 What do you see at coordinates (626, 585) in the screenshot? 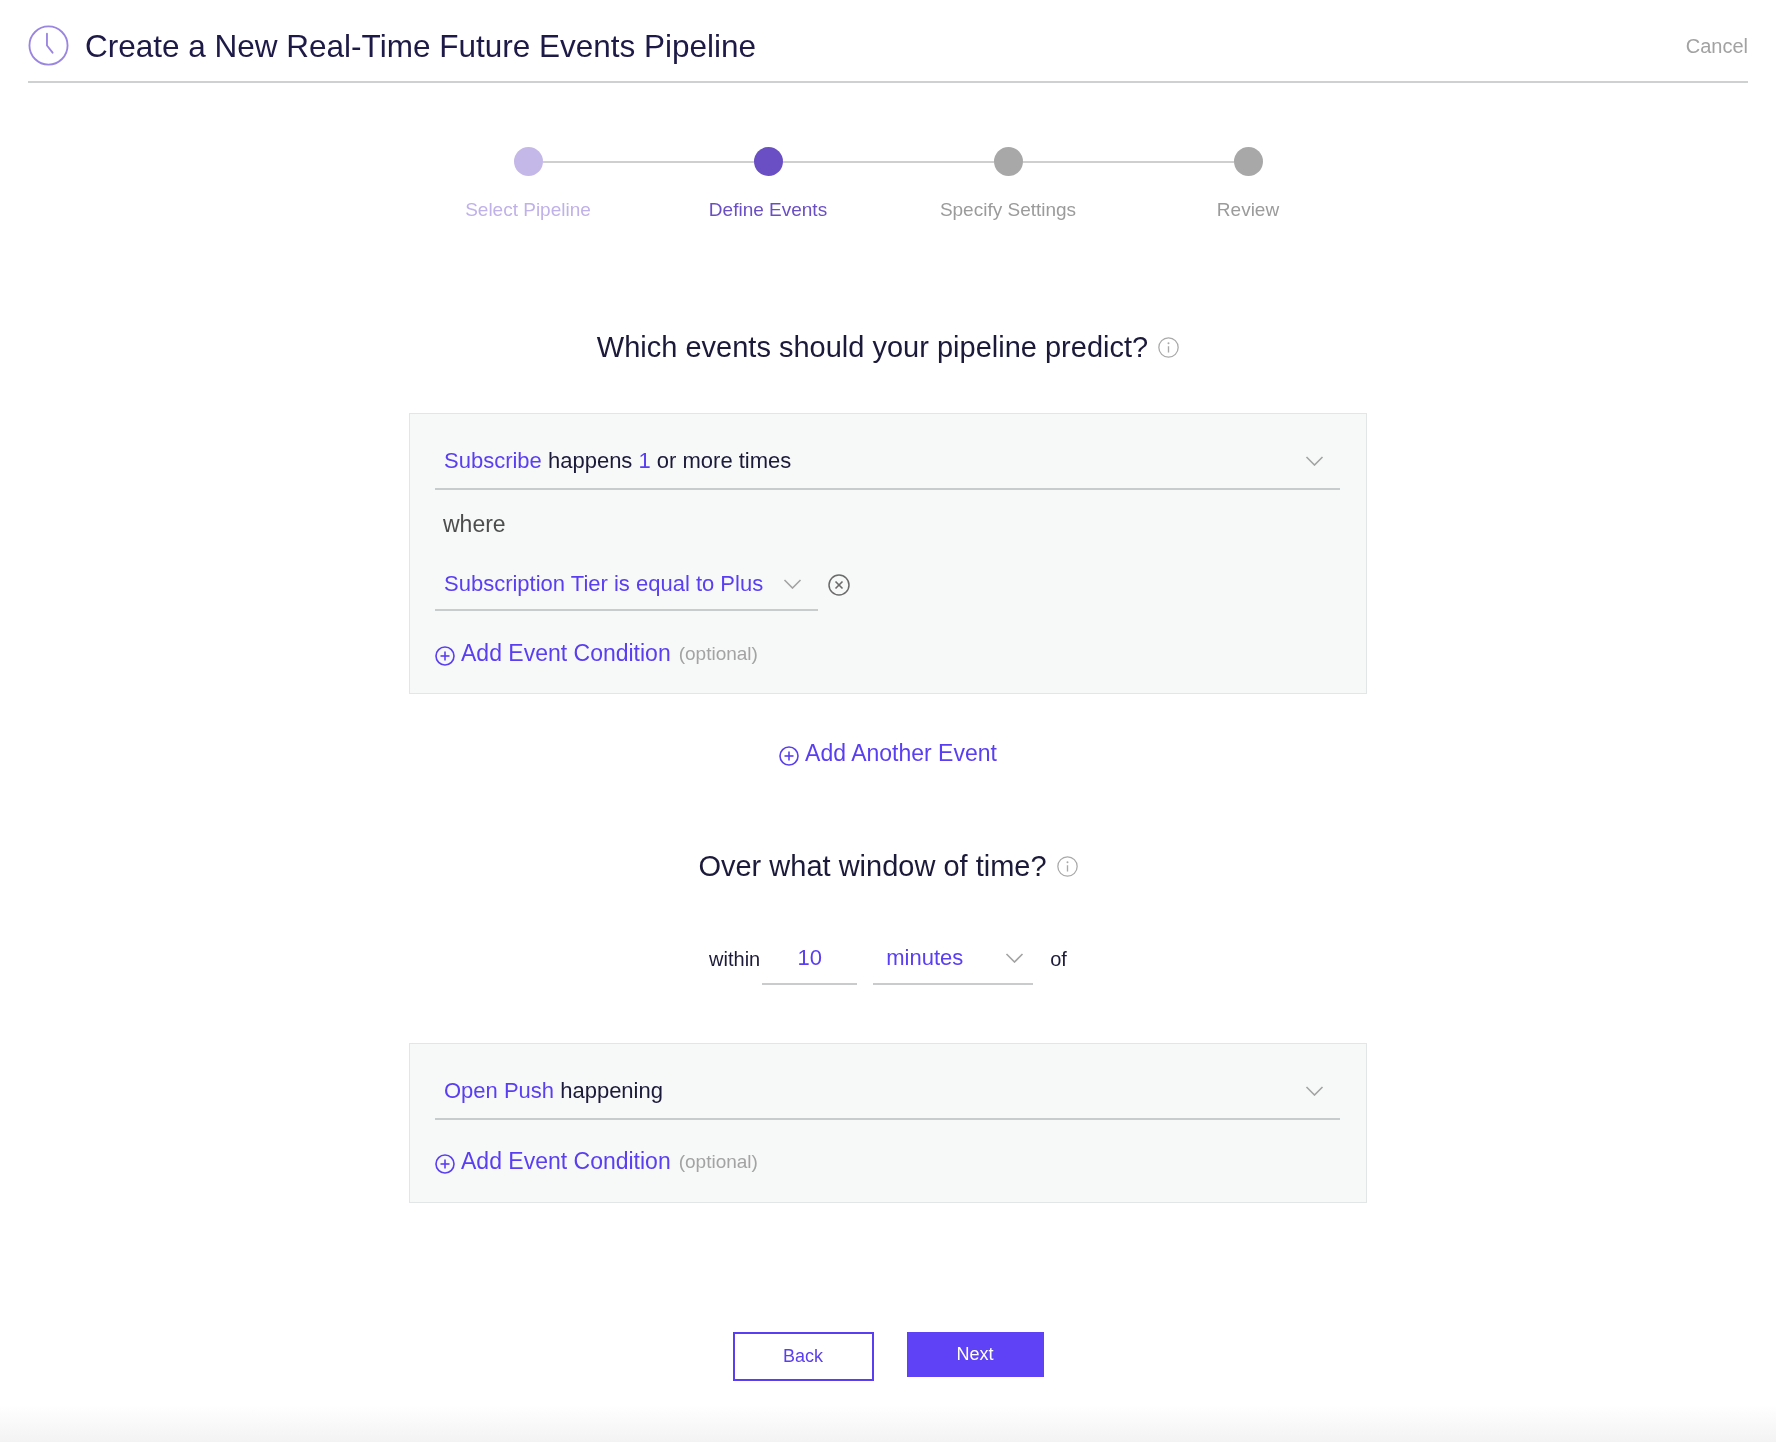
I see `condition-dropdown: Subscription Tier is equal to Plus` at bounding box center [626, 585].